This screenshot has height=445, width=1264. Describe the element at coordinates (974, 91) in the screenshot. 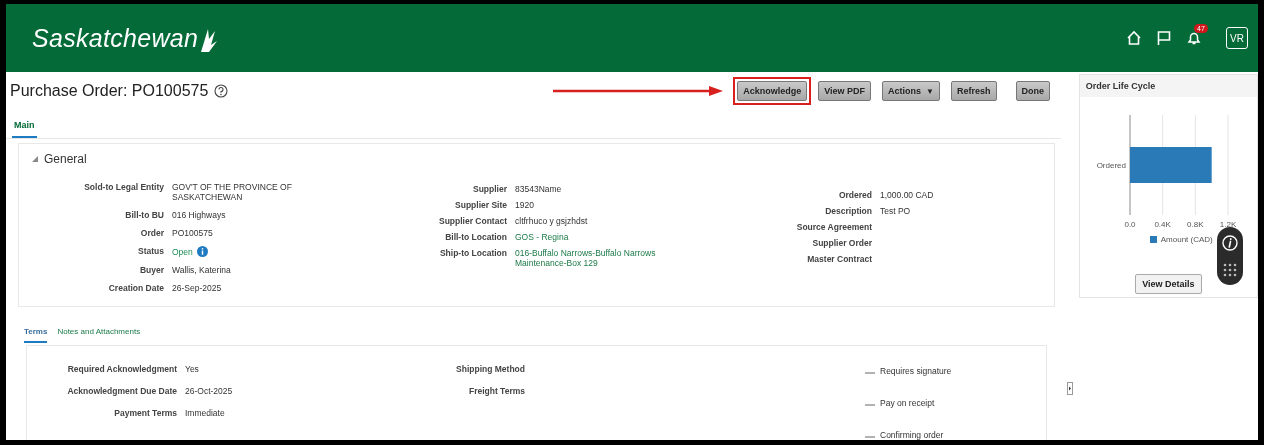

I see `toolbar-button: Refresh` at that location.